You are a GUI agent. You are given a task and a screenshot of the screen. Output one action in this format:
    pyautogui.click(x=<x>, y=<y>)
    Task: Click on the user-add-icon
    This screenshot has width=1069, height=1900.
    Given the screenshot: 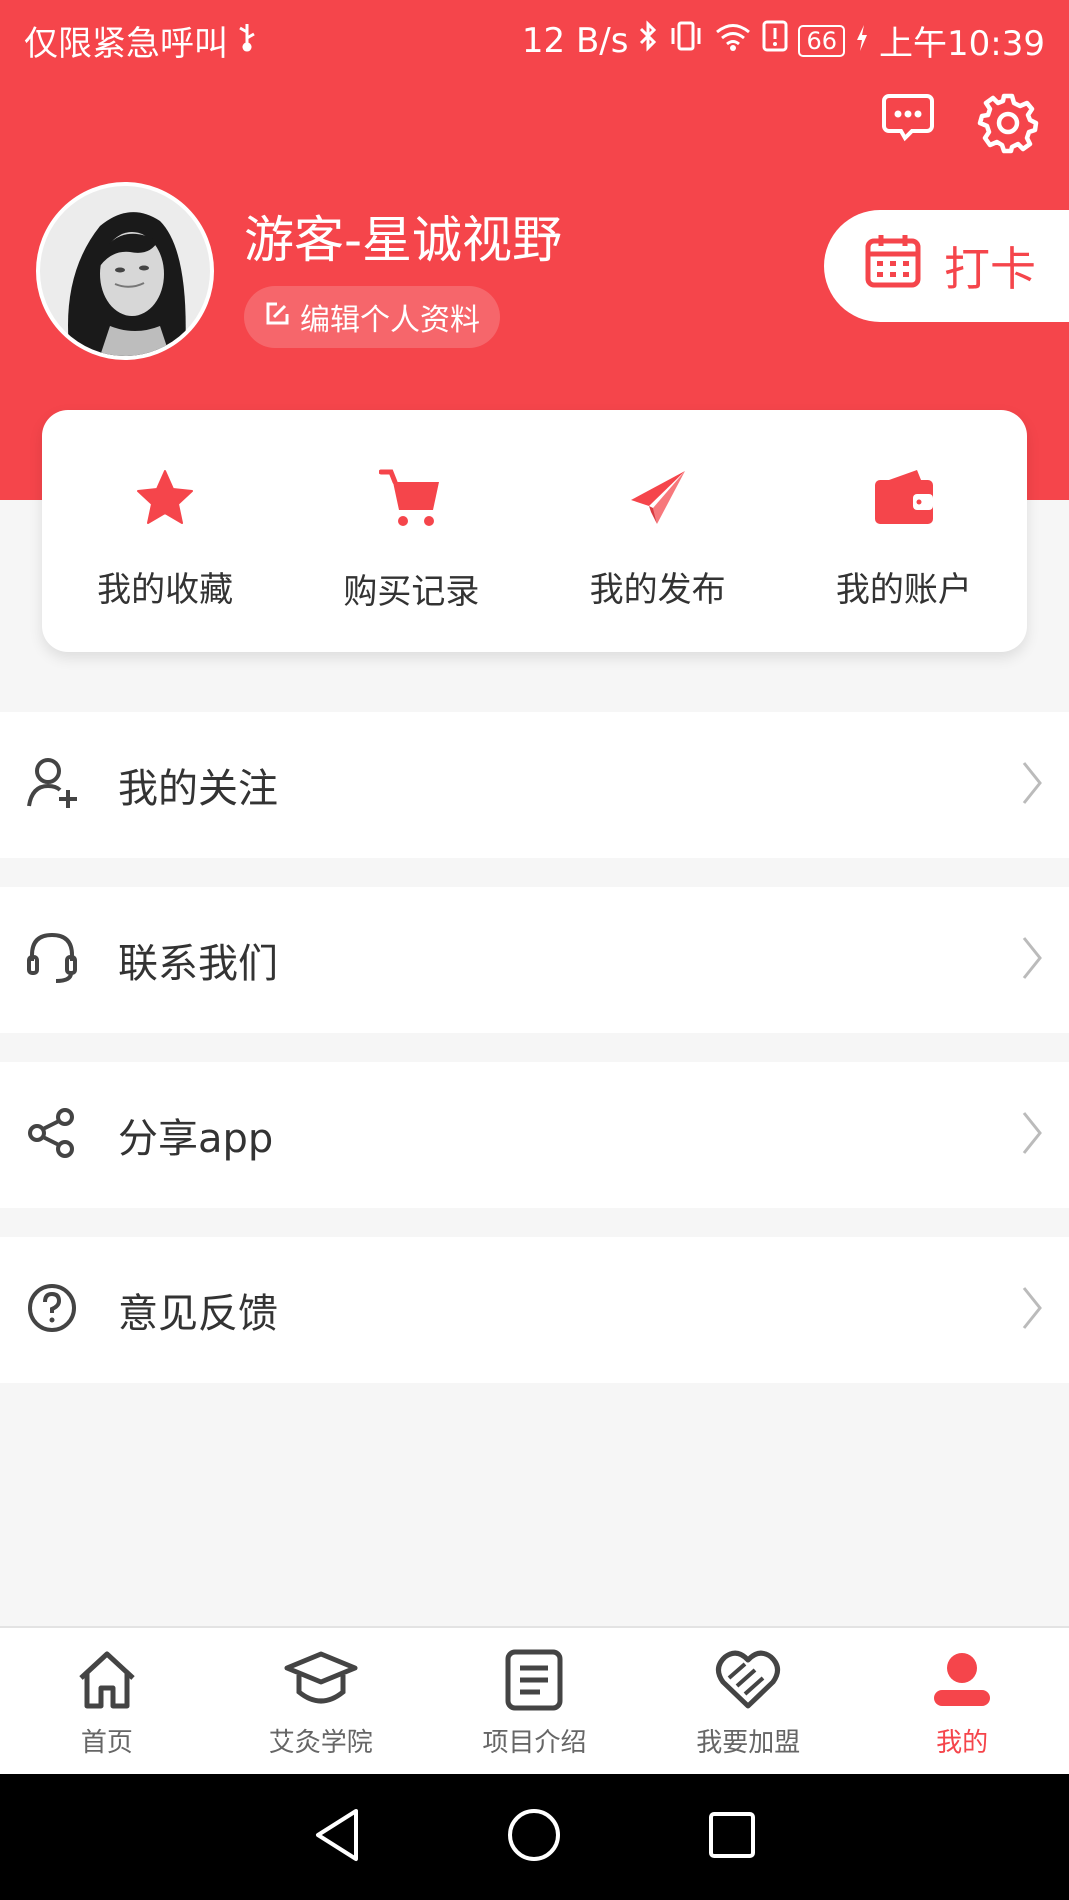 What is the action you would take?
    pyautogui.click(x=53, y=785)
    